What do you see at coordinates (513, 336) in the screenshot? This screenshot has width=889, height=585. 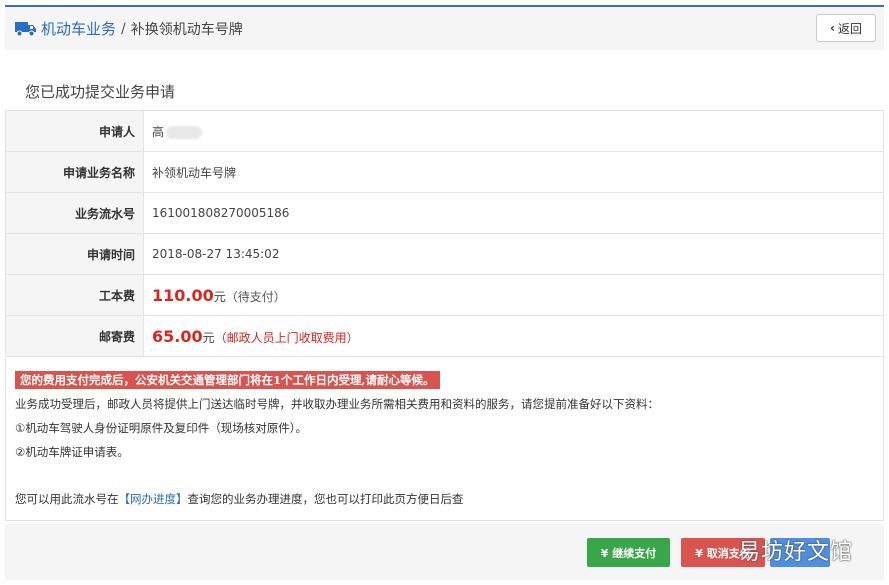 I see `postage-value-cell: 65.00元（邮政人员上门收取费用）` at bounding box center [513, 336].